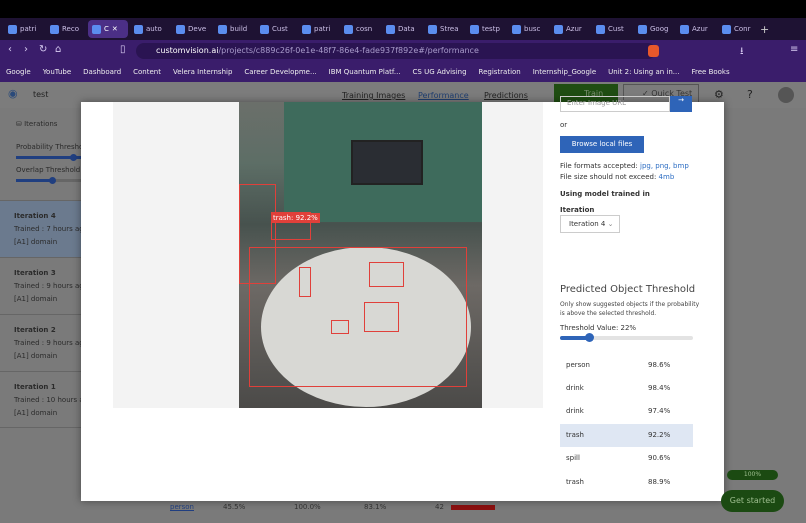  Describe the element at coordinates (320, 510) in the screenshot. I see `performance-table-row: person 45.5% 100.0% 83.1% 42` at that location.